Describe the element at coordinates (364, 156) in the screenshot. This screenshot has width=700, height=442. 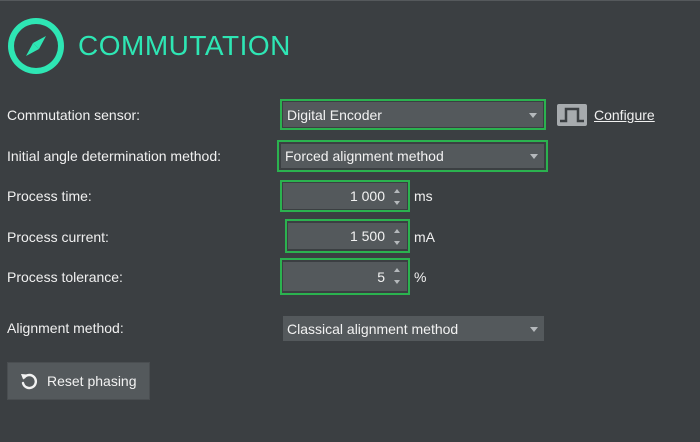
I see `initial-angle-value: Forced alignment method` at that location.